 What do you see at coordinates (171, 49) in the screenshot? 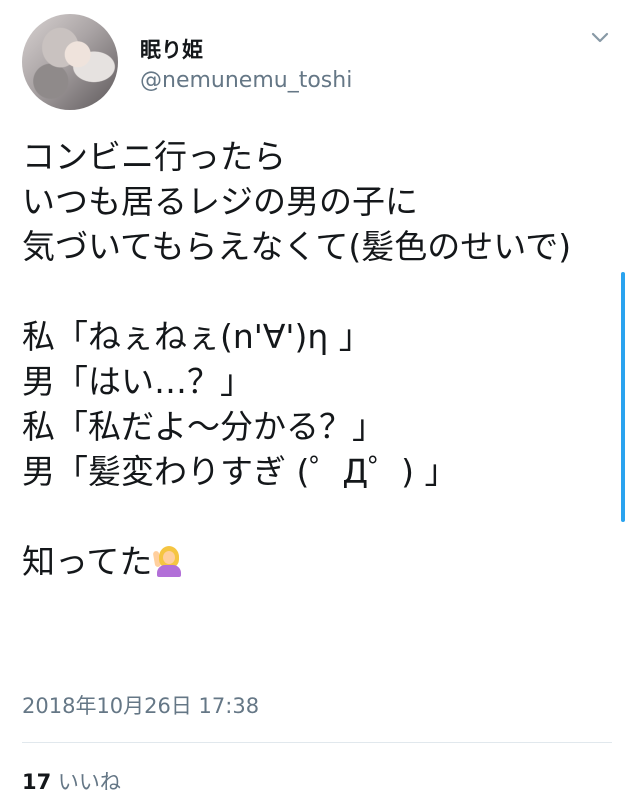
I see `display-name: 眠り姫` at bounding box center [171, 49].